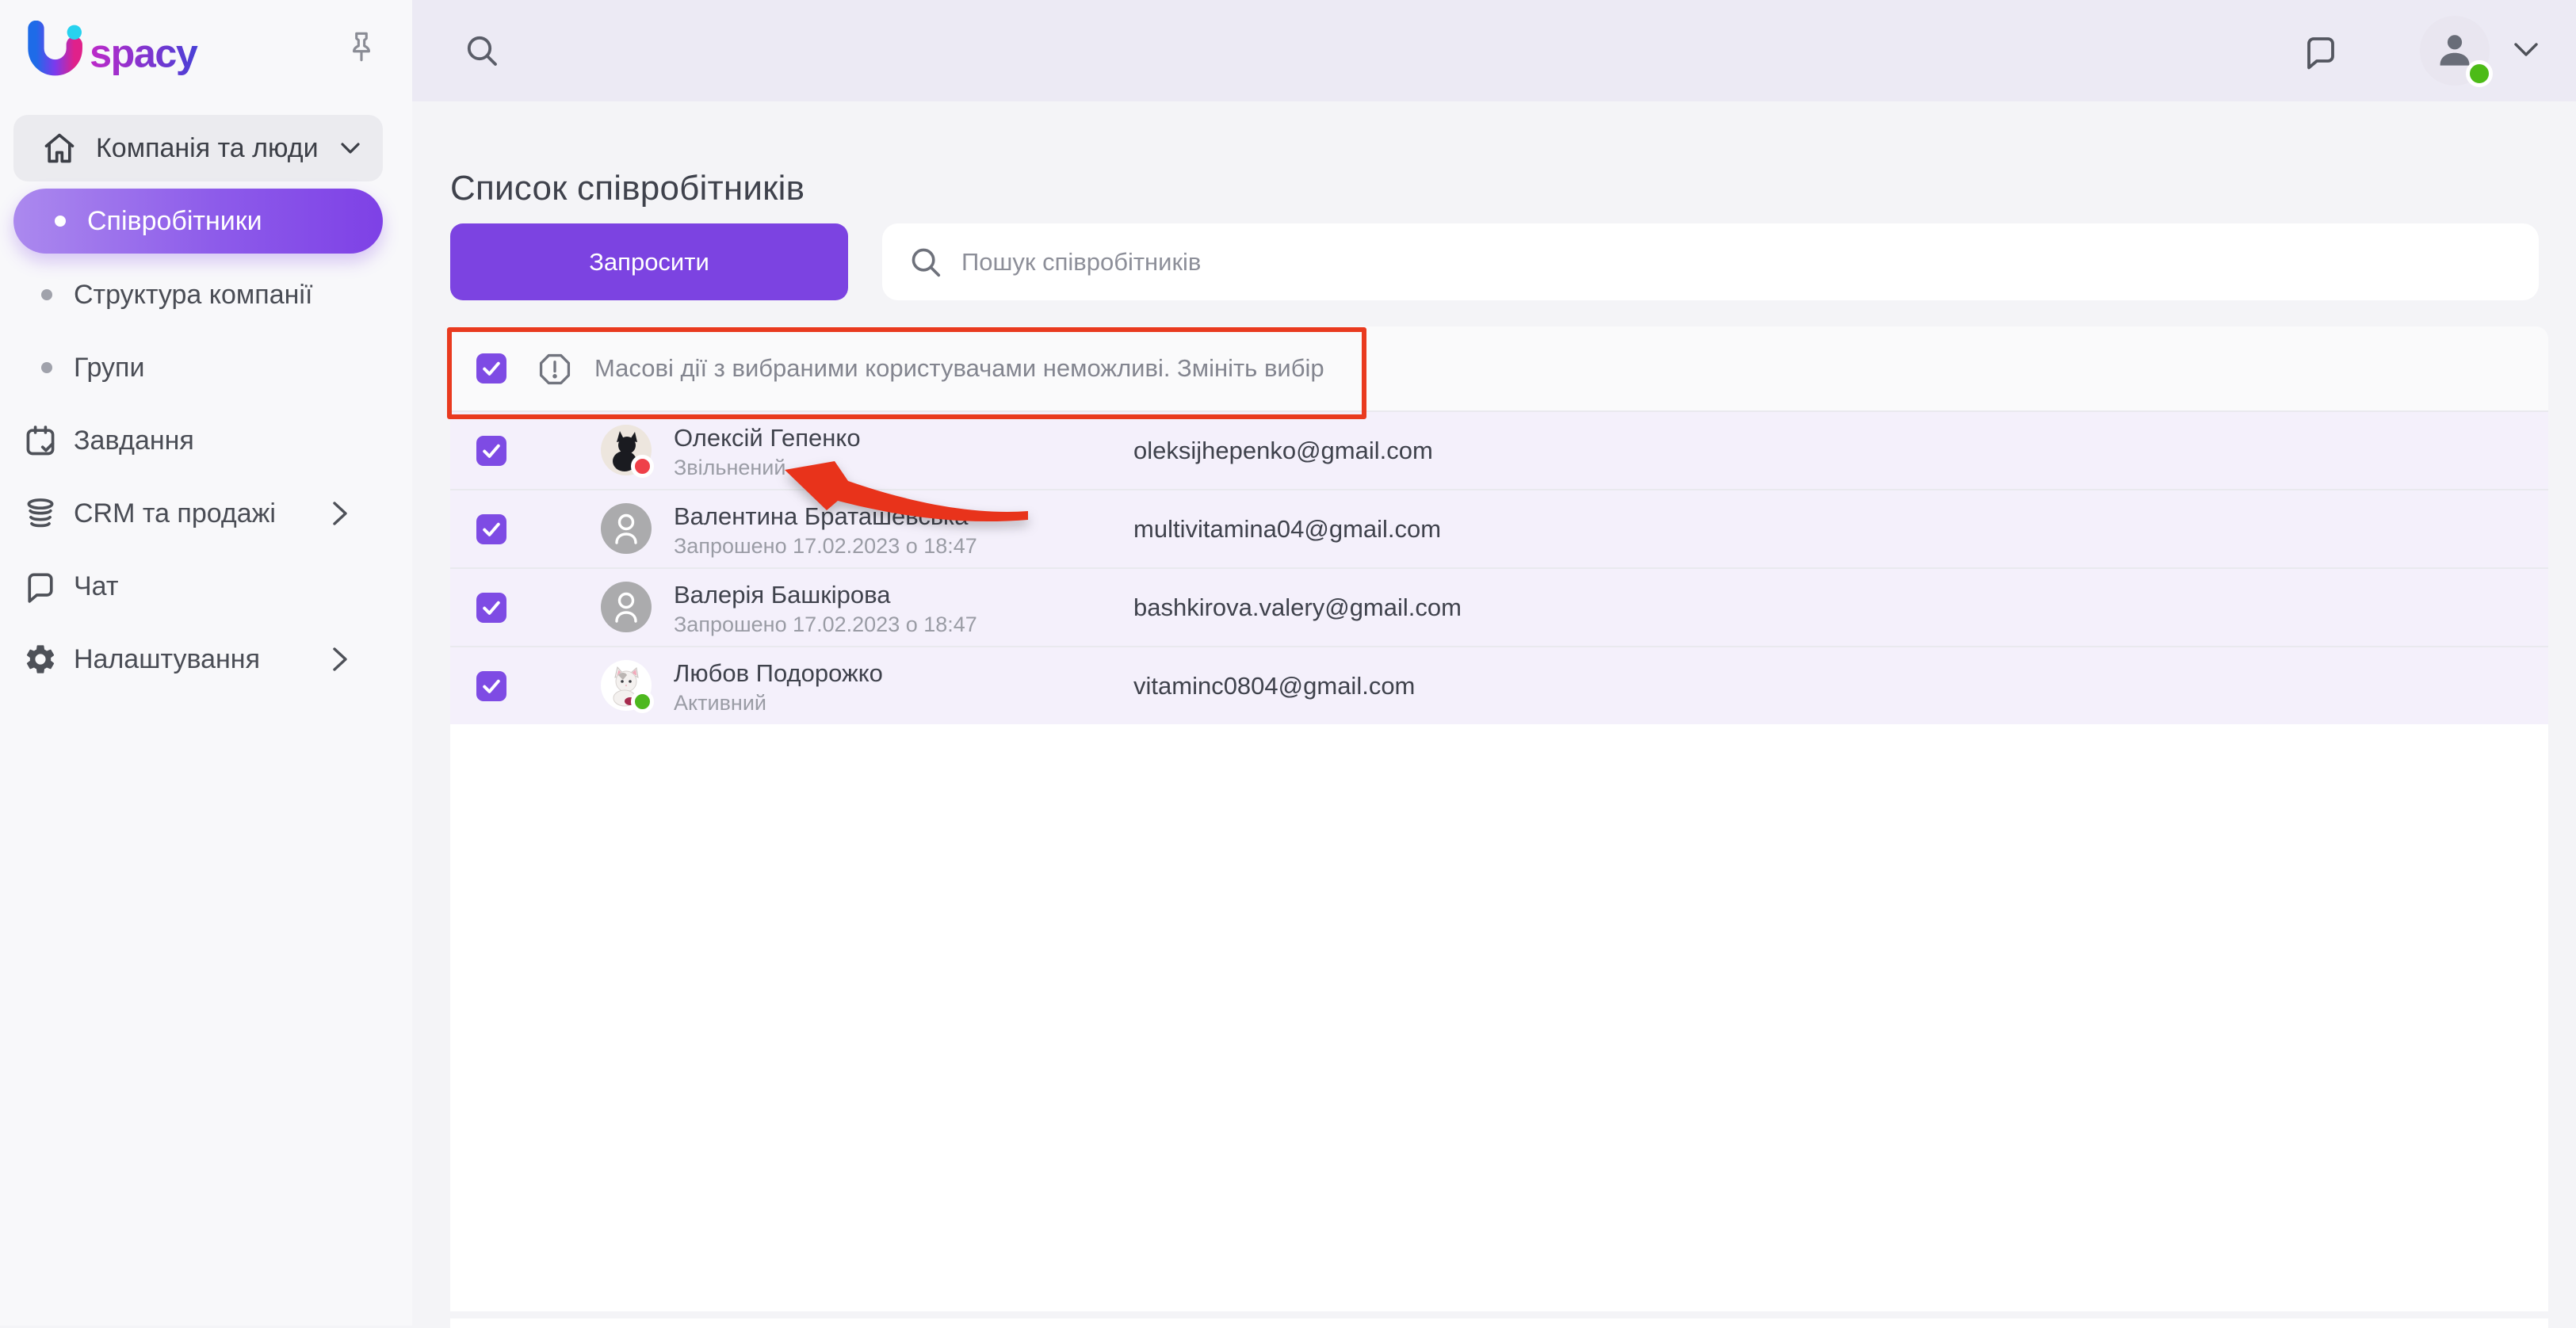 This screenshot has width=2576, height=1328. What do you see at coordinates (206, 367) in the screenshot?
I see `sidebar-item-groups: Групи` at bounding box center [206, 367].